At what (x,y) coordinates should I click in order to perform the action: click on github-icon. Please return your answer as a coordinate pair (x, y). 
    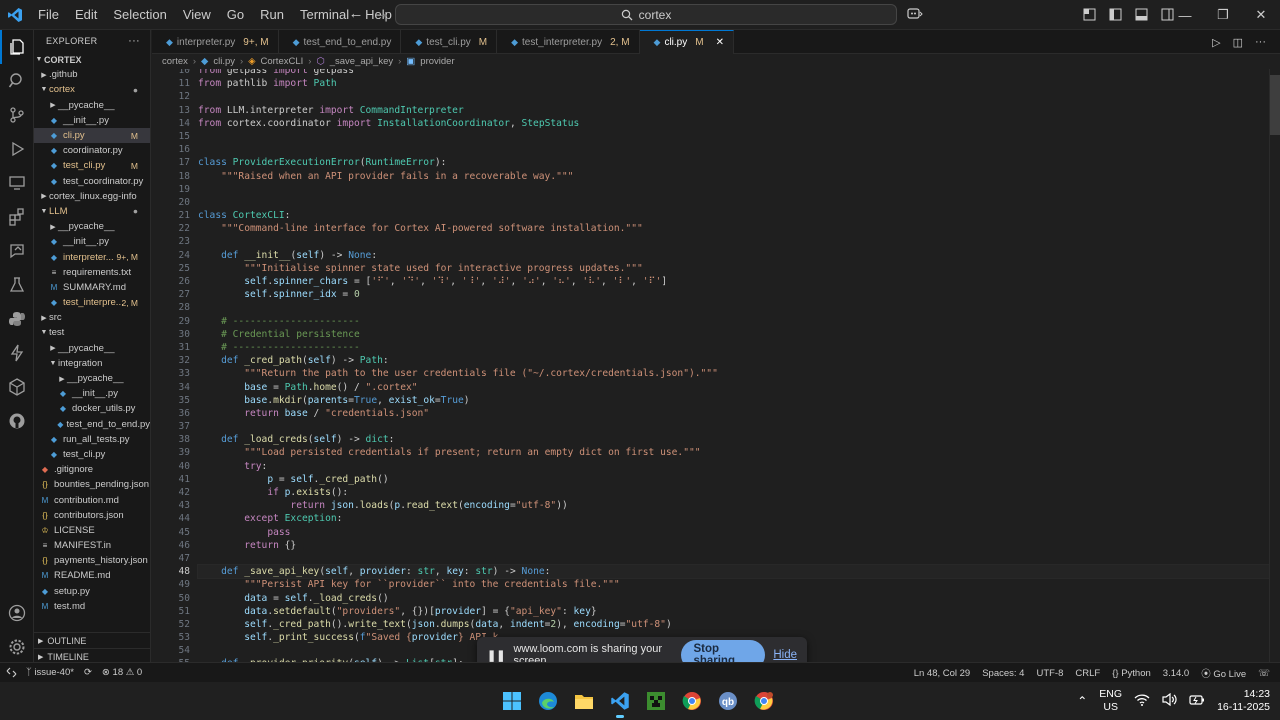
    Looking at the image, I should click on (17, 421).